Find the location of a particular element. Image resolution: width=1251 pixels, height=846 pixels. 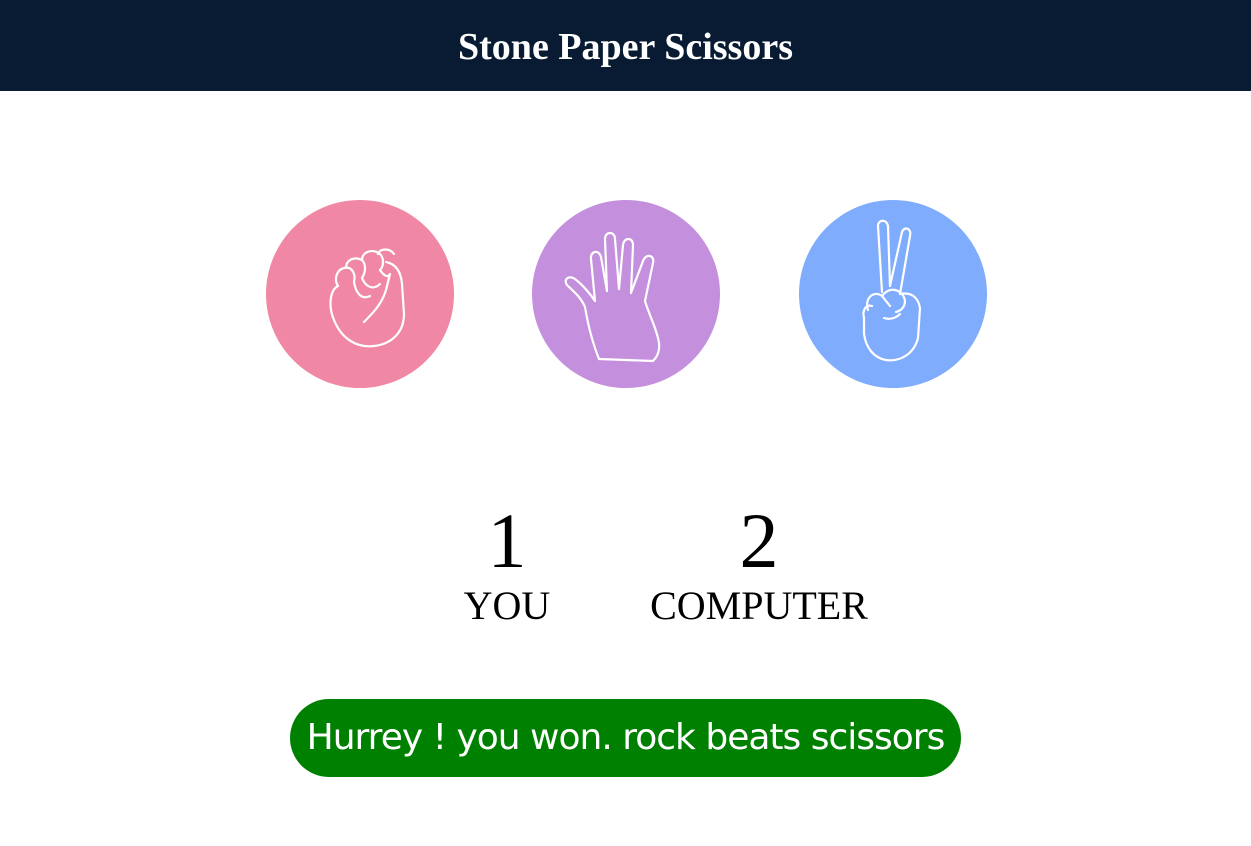

user-score-value: 1 is located at coordinates (507, 540).